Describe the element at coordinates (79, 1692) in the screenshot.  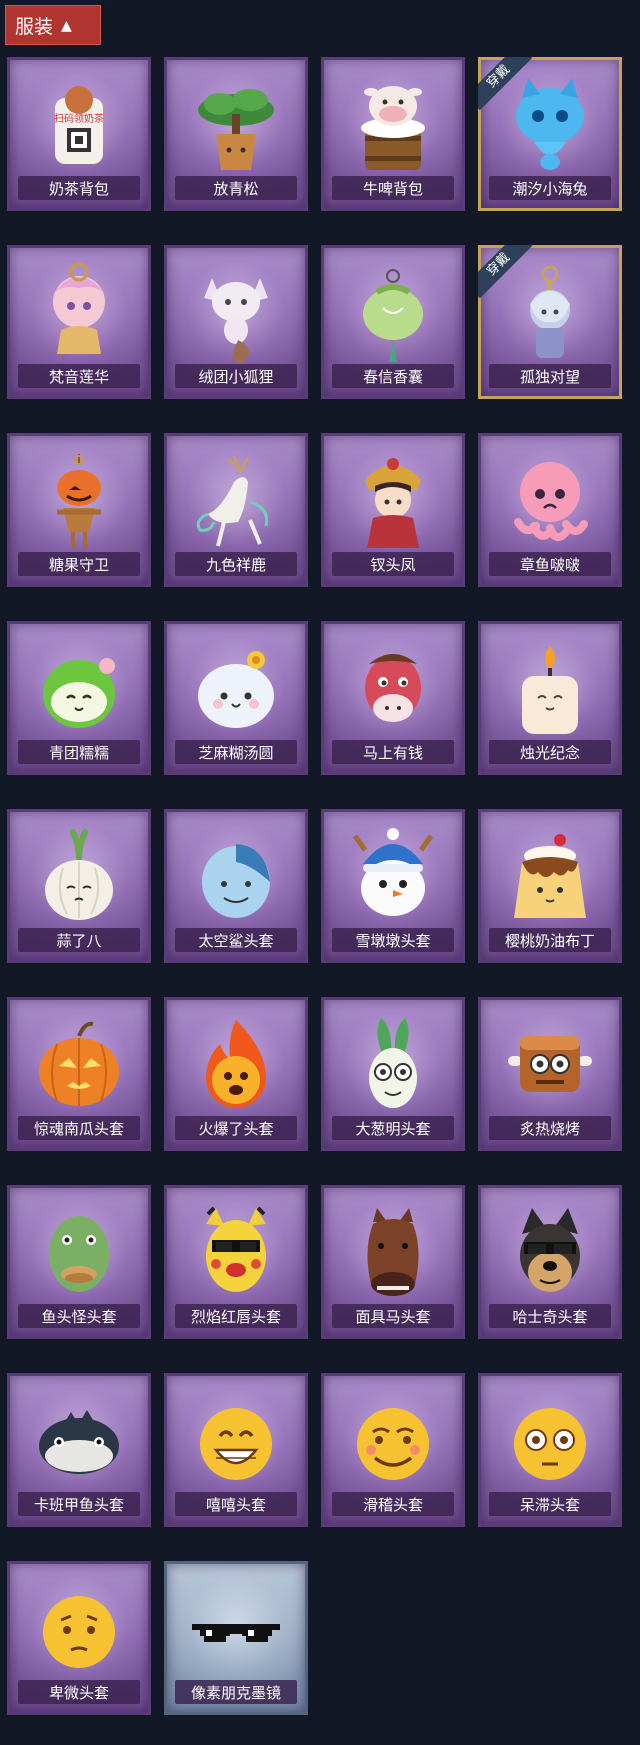
I see `costume-name: 卑微头套` at that location.